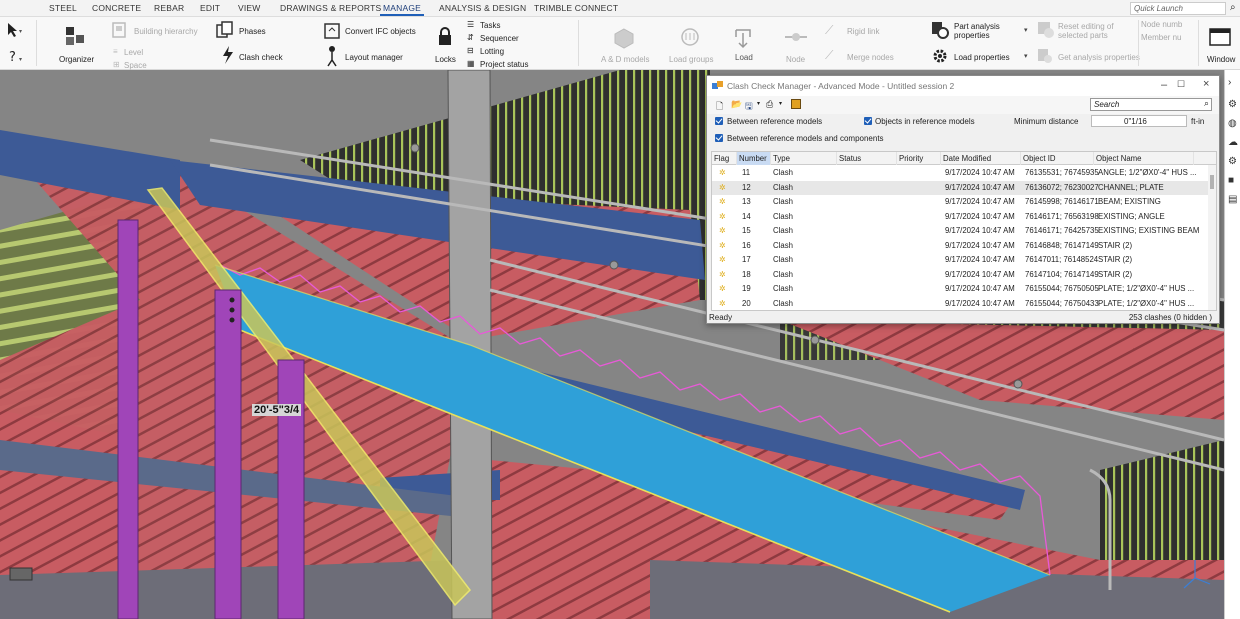  Describe the element at coordinates (1233, 105) in the screenshot. I see `properties-icon: ⚙` at that location.